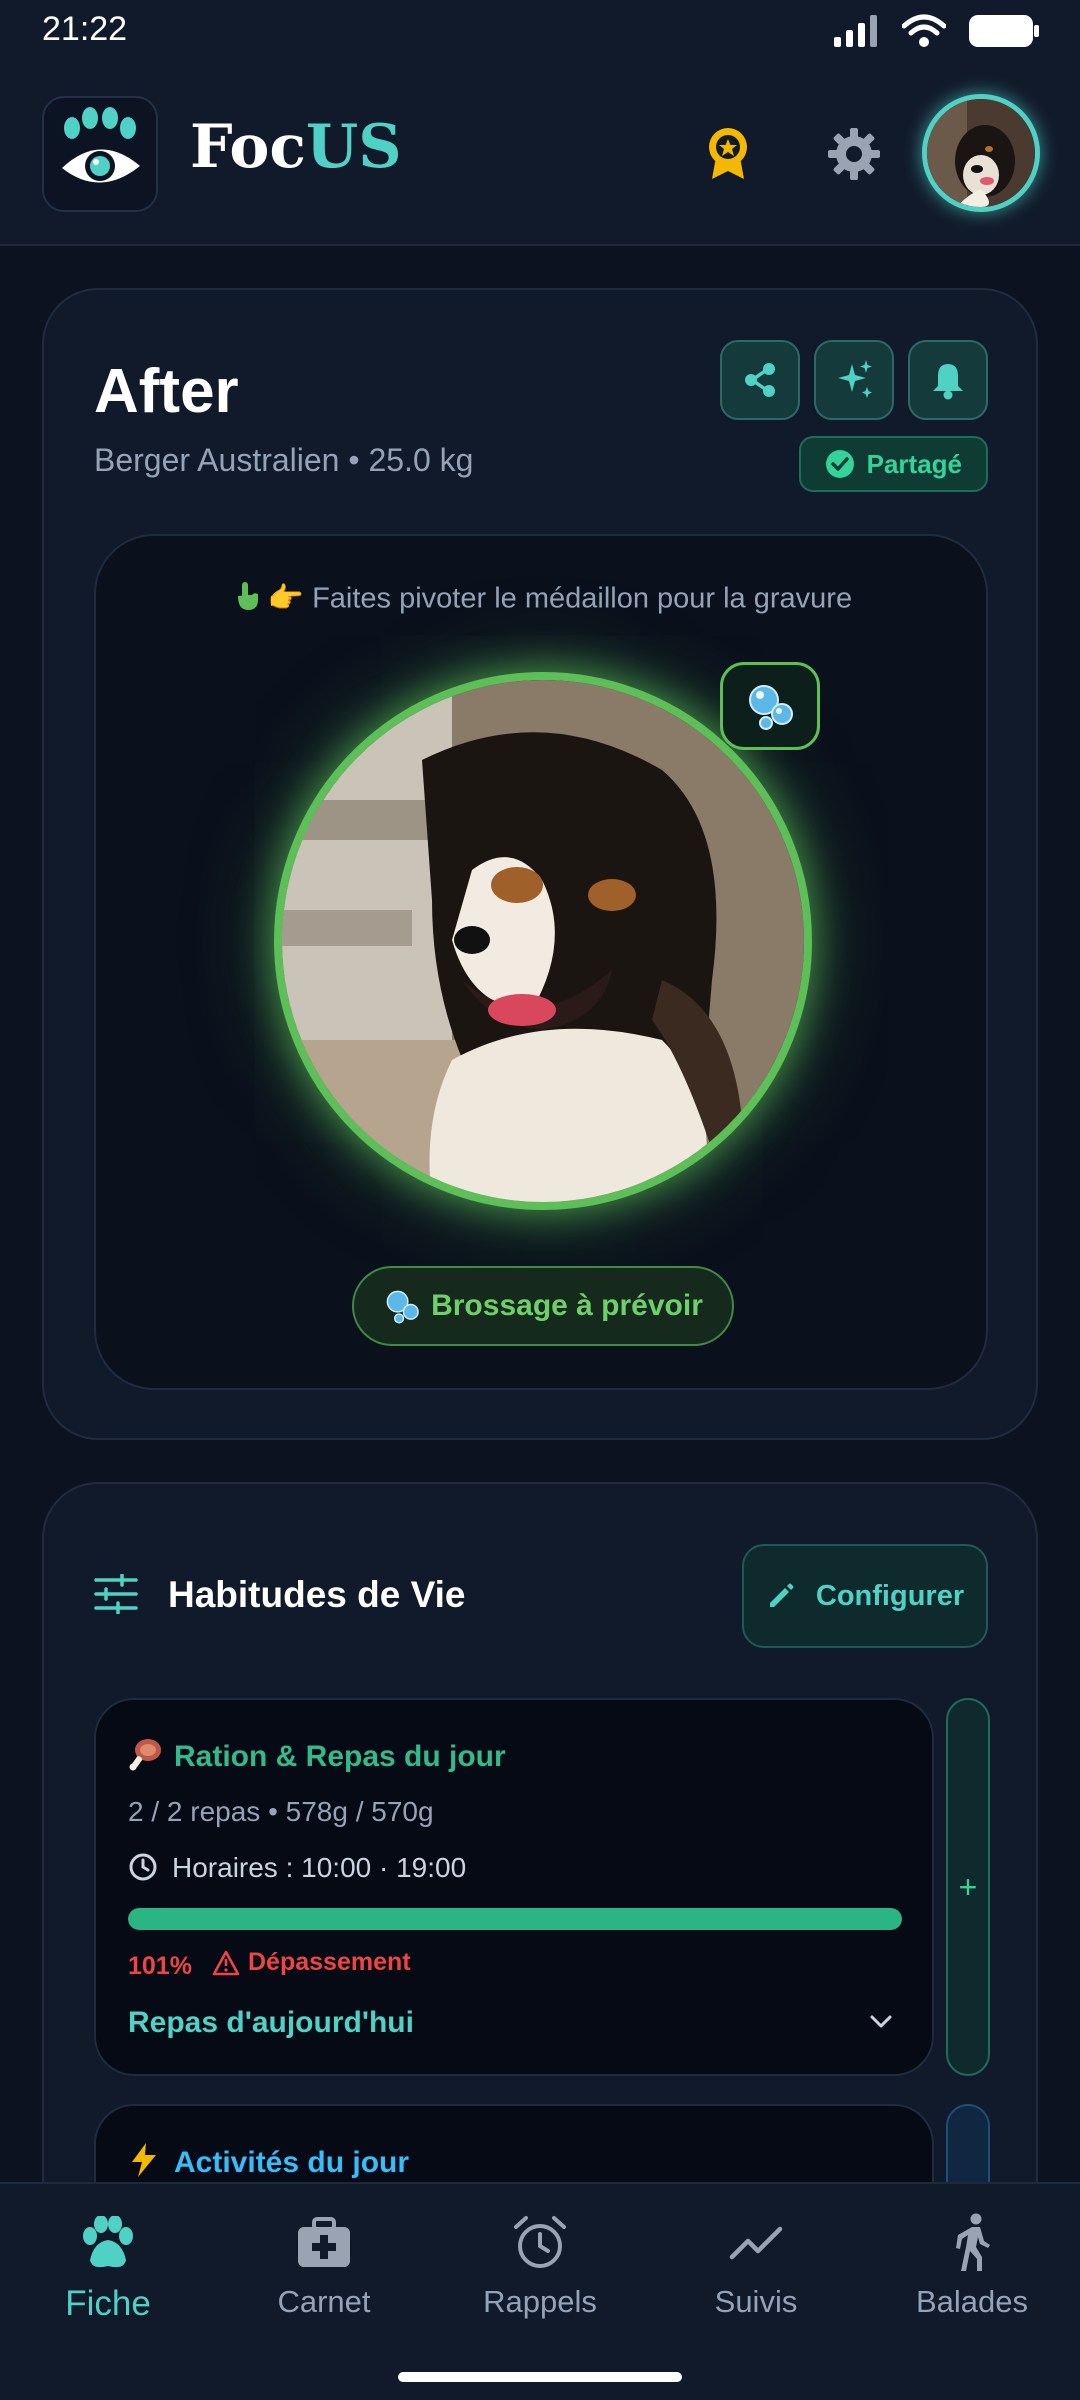 This screenshot has width=1080, height=2400. What do you see at coordinates (319, 1867) in the screenshot?
I see `meal-hours: Horaires : 10:00 · 19:00` at bounding box center [319, 1867].